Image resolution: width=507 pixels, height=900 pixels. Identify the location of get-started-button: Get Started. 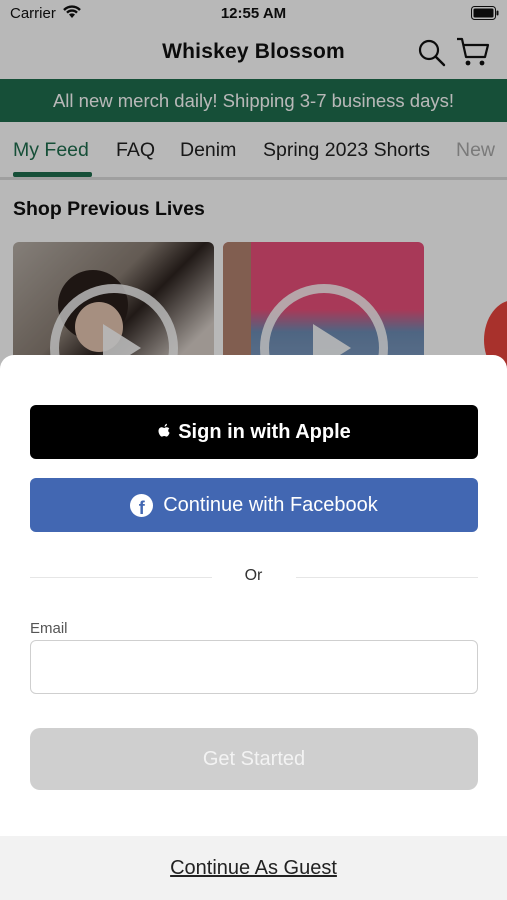
(254, 759).